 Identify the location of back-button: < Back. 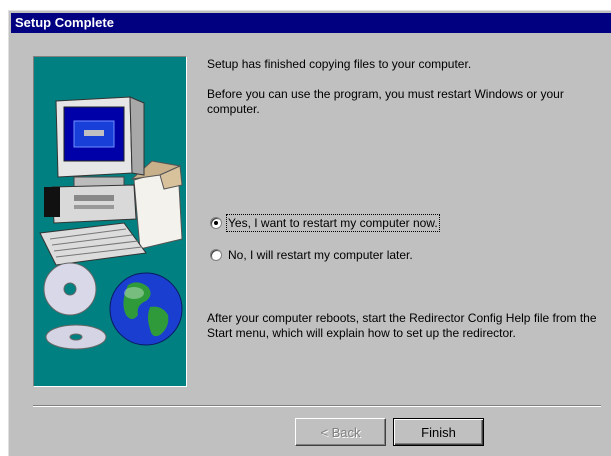
(340, 432).